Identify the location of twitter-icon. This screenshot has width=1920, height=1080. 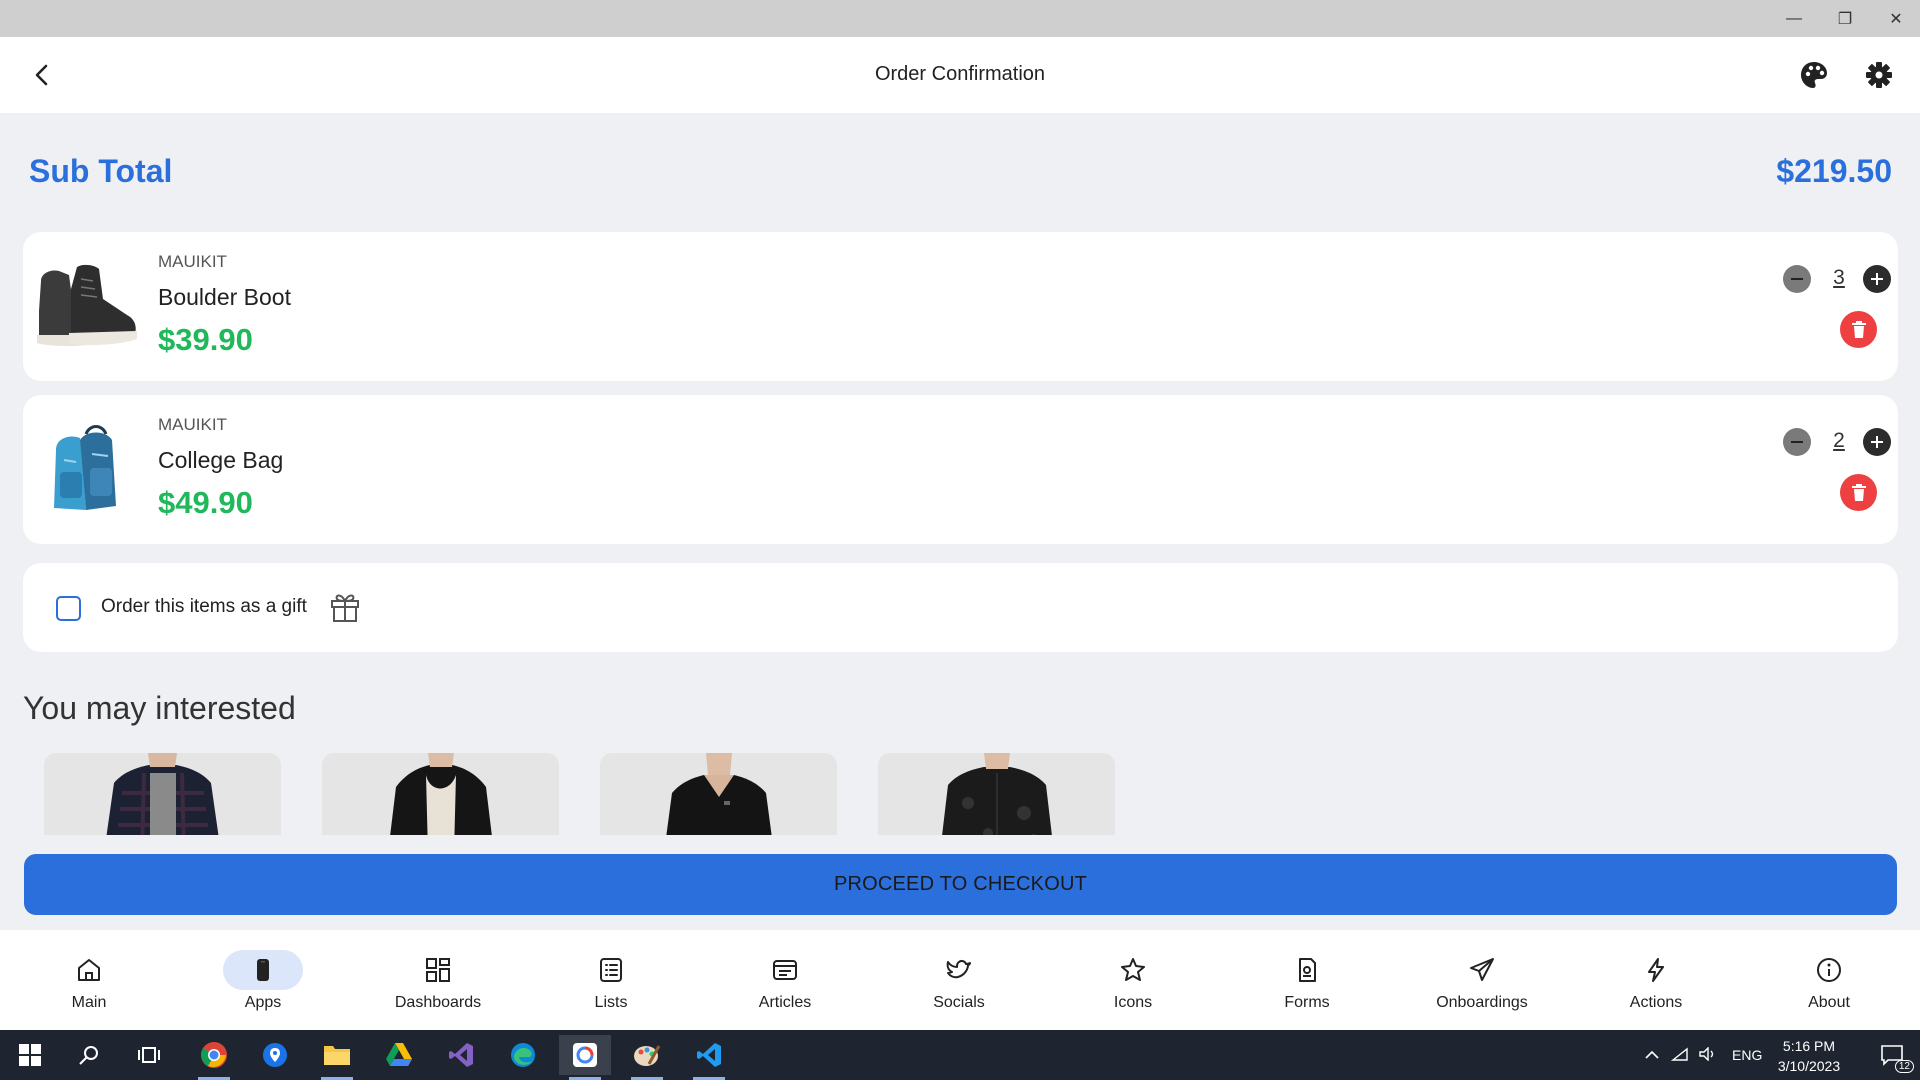
(958, 969).